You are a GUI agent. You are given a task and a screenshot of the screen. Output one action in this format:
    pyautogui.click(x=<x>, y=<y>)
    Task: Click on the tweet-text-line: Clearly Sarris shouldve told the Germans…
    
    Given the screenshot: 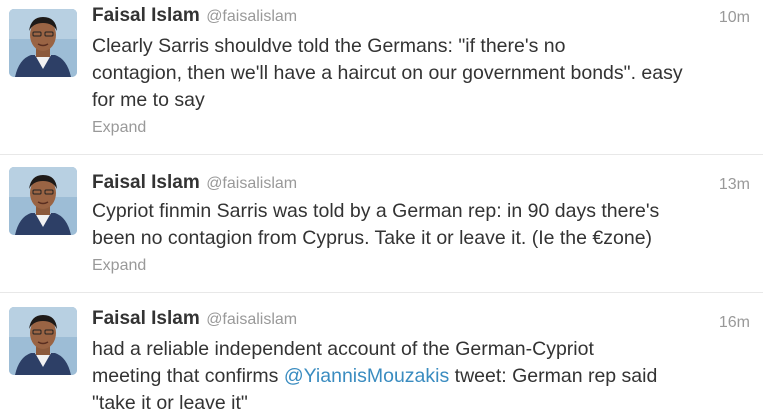 What is the action you would take?
    pyautogui.click(x=329, y=46)
    